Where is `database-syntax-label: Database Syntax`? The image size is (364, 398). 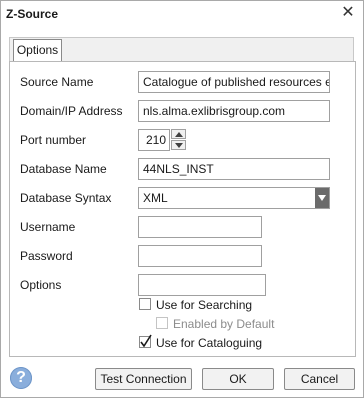
database-syntax-label: Database Syntax is located at coordinates (66, 198).